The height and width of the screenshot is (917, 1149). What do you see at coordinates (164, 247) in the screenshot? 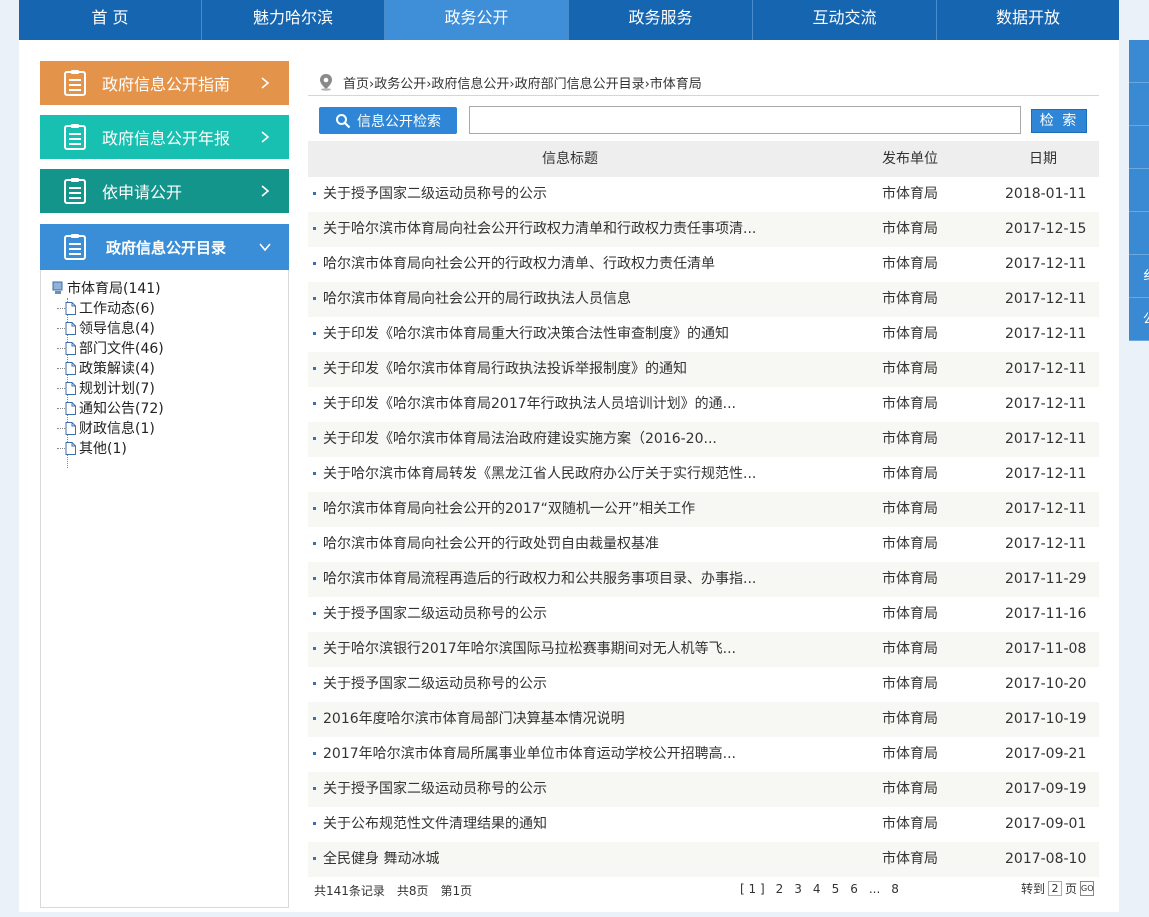
I see `menu-catalog: 政府信息公开目录` at bounding box center [164, 247].